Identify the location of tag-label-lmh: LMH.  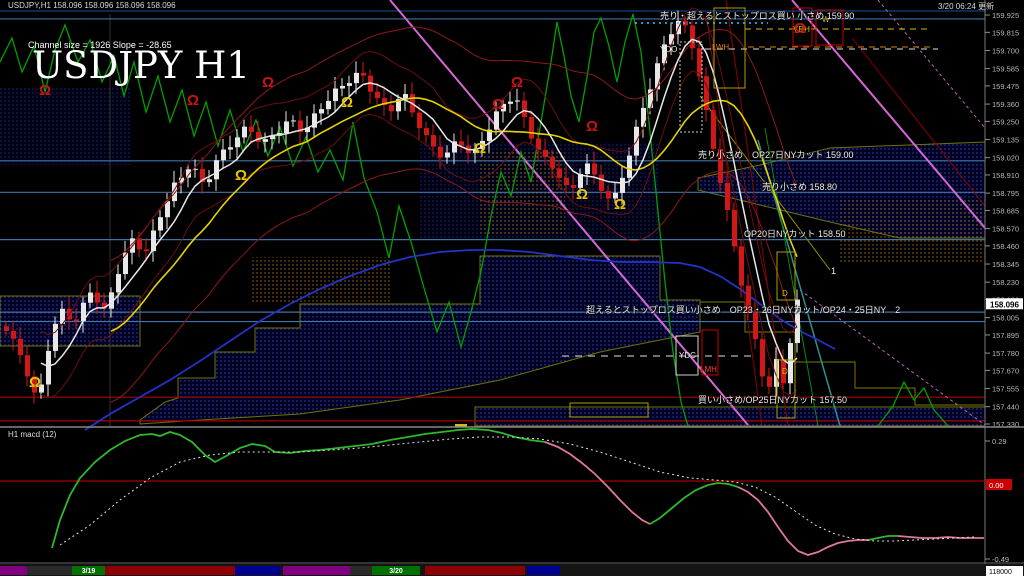
(708, 369).